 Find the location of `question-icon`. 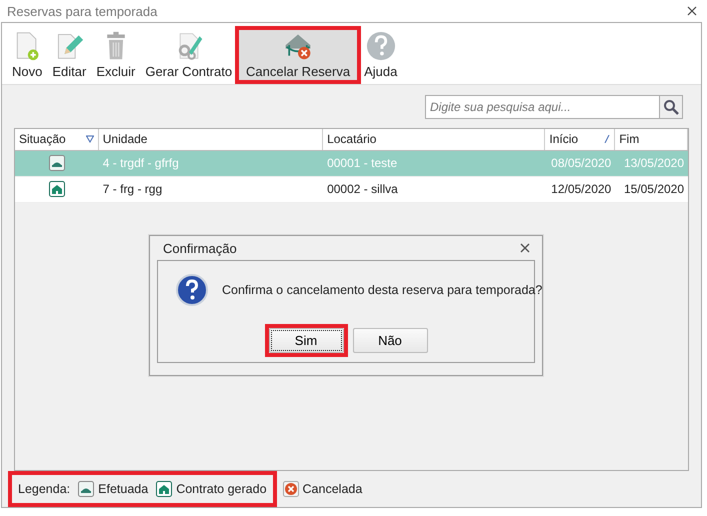

question-icon is located at coordinates (192, 290).